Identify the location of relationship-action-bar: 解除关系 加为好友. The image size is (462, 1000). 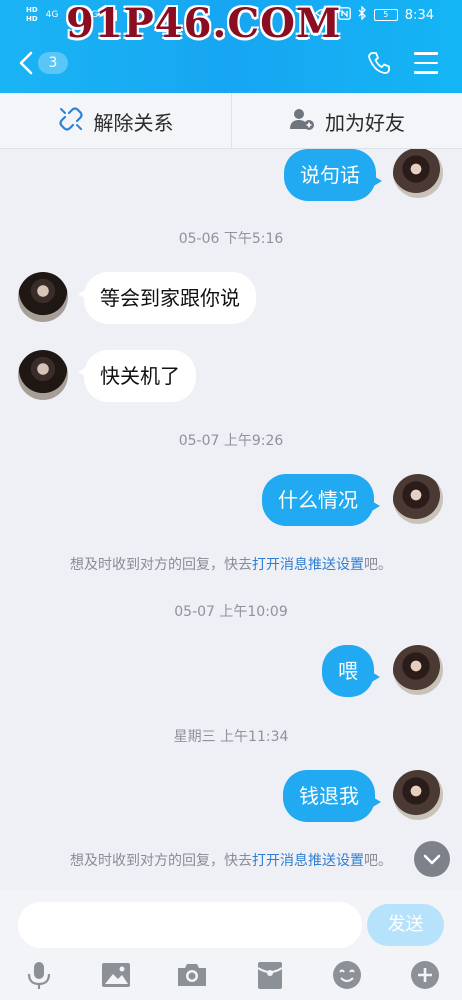
(231, 121).